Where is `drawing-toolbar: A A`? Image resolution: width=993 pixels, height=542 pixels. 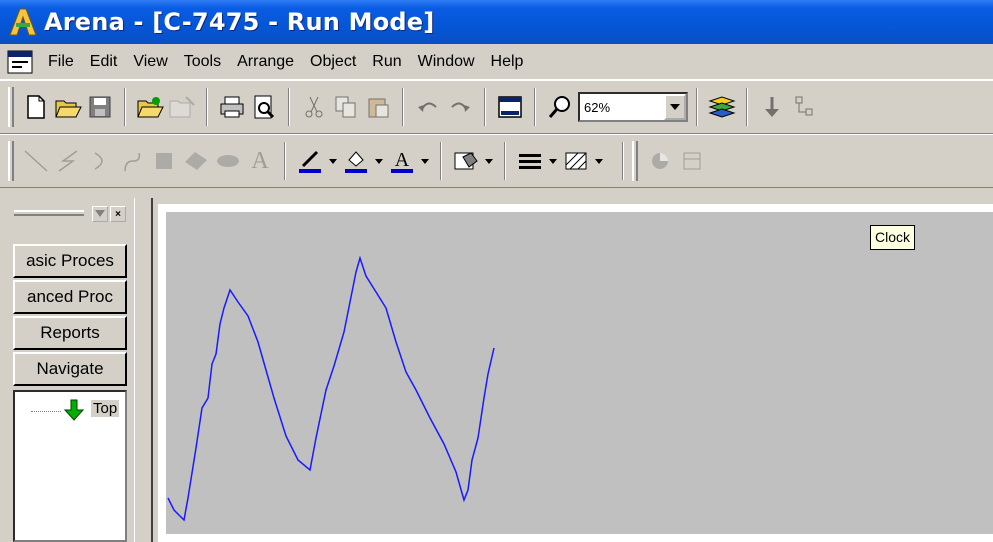
drawing-toolbar: A A is located at coordinates (496, 161).